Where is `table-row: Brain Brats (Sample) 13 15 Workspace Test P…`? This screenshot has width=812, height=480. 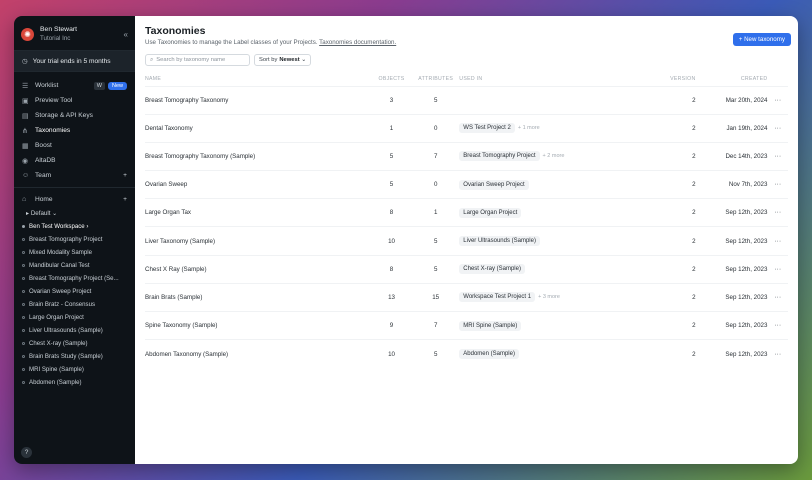 table-row: Brain Brats (Sample) 13 15 Workspace Test P… is located at coordinates (466, 297).